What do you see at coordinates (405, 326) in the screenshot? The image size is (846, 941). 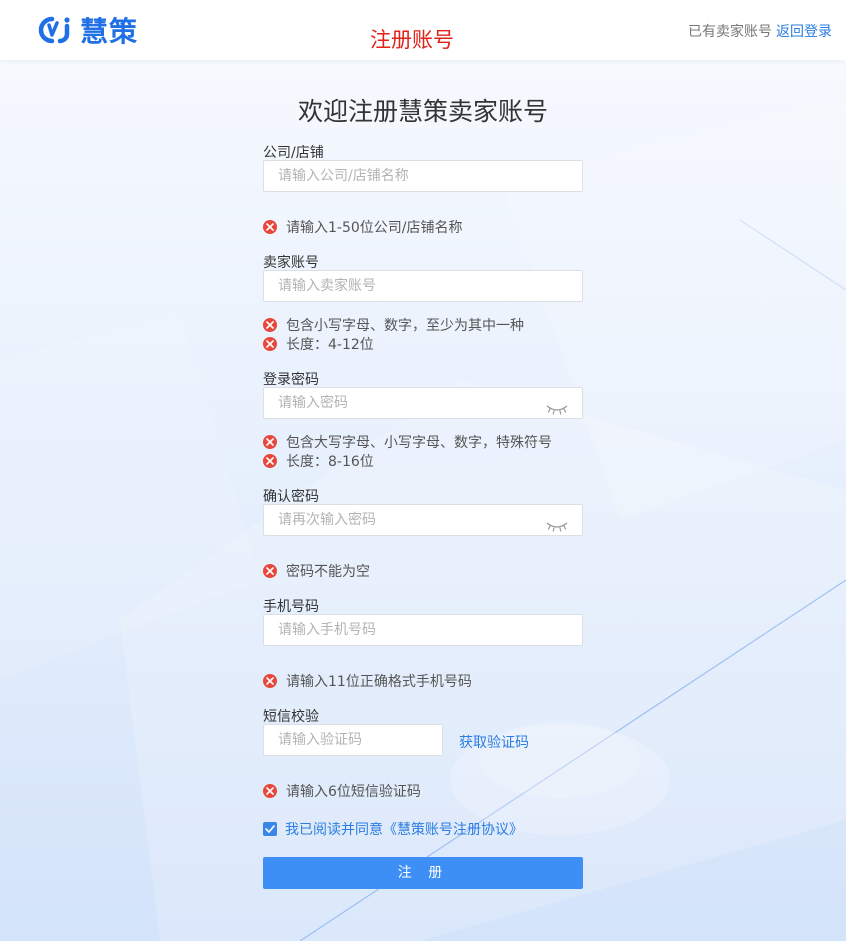 I see `error-text: 包含小写字母、数字，至少为其中一种` at bounding box center [405, 326].